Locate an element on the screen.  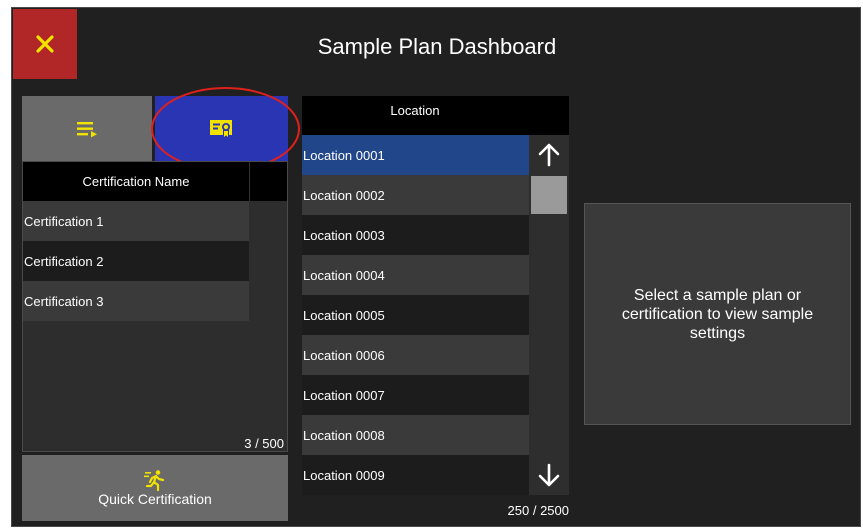
arrow-up-icon is located at coordinates (549, 155).